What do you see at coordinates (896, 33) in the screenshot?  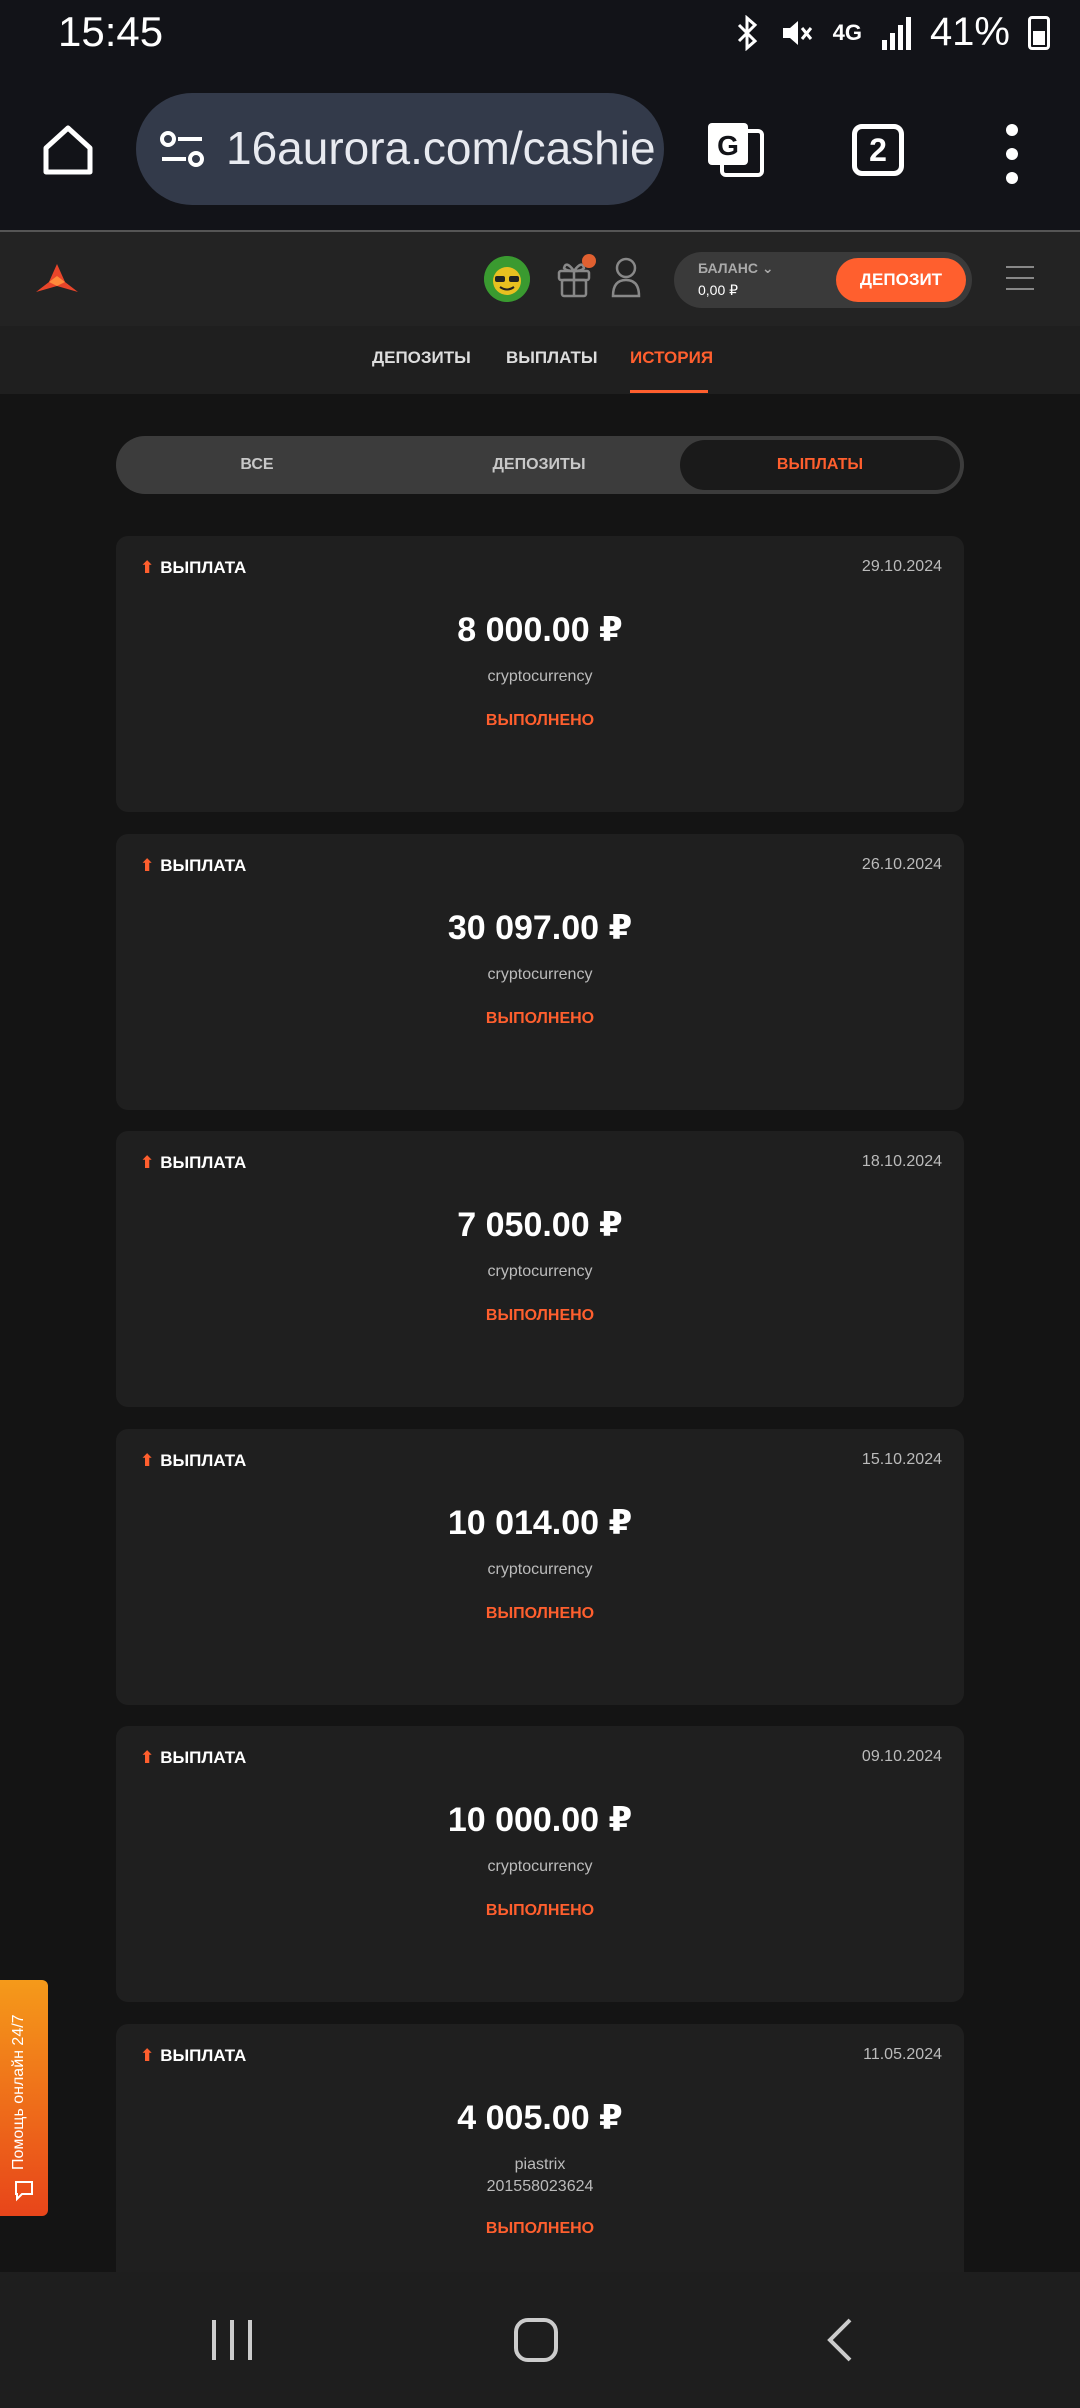 I see `signal-icon` at bounding box center [896, 33].